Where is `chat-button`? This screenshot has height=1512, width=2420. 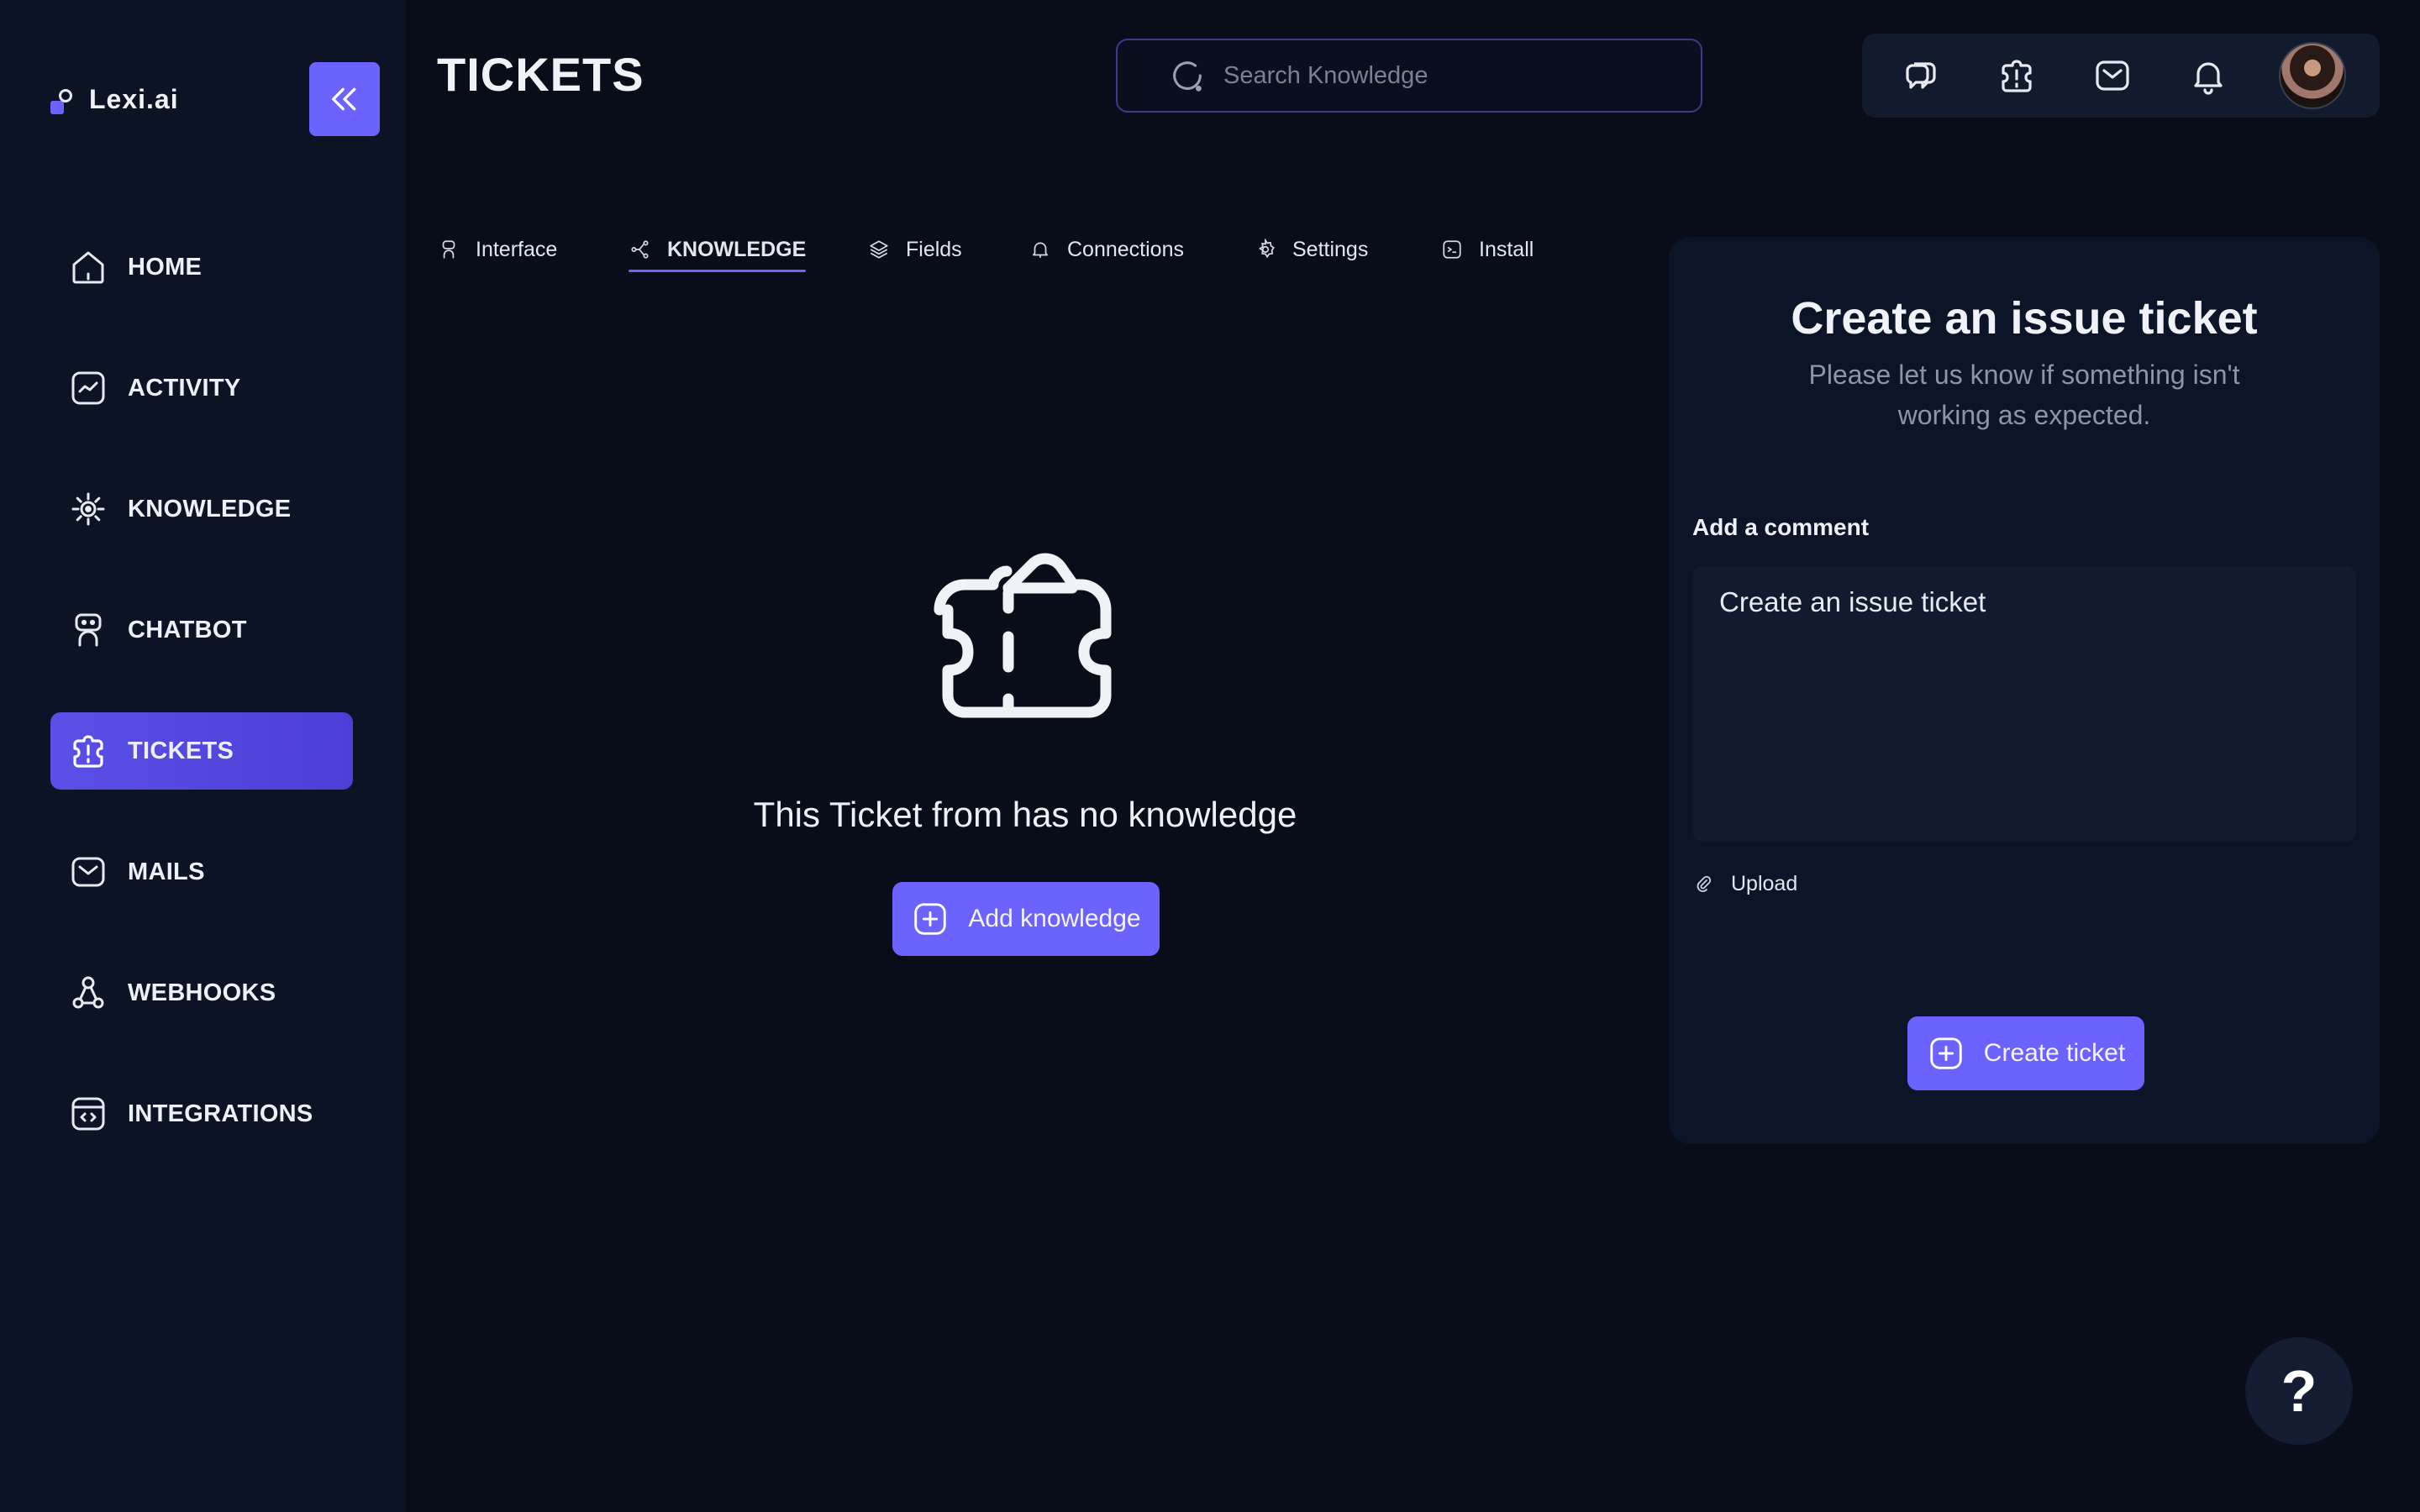
chat-button is located at coordinates (1921, 75).